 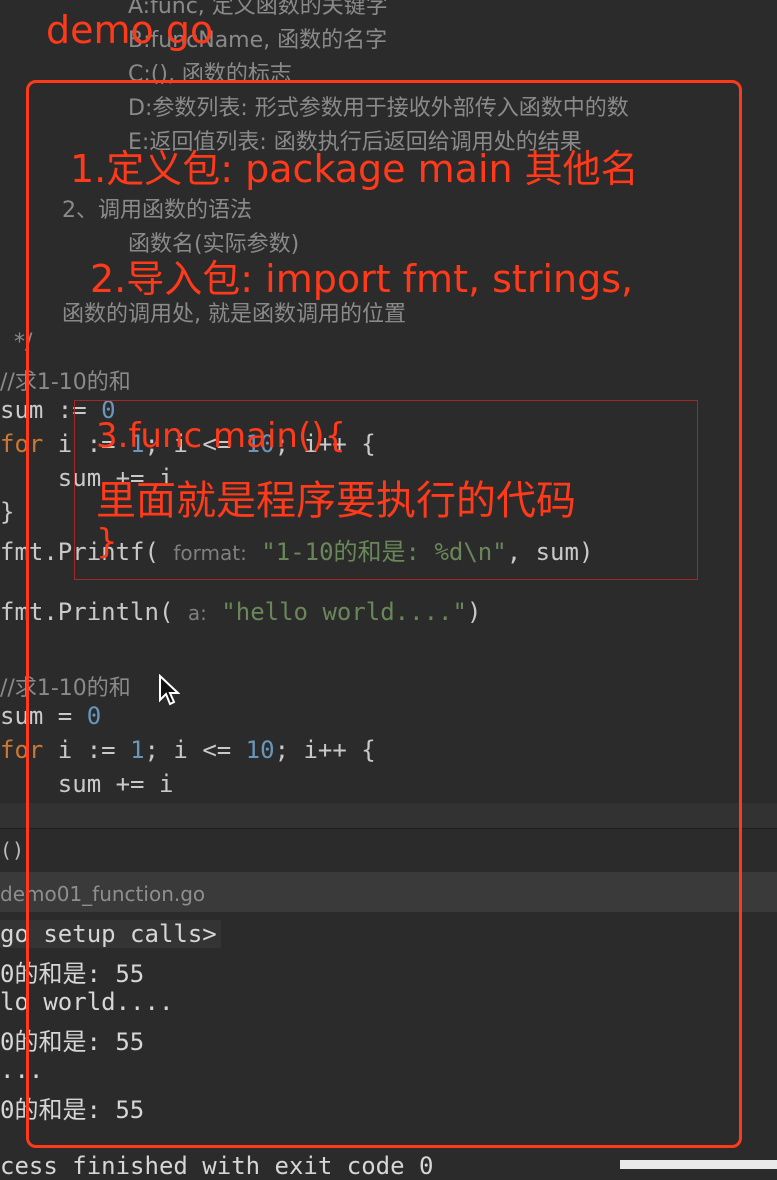 I want to click on annotation-func-main: 3.func main(){, so click(x=221, y=436).